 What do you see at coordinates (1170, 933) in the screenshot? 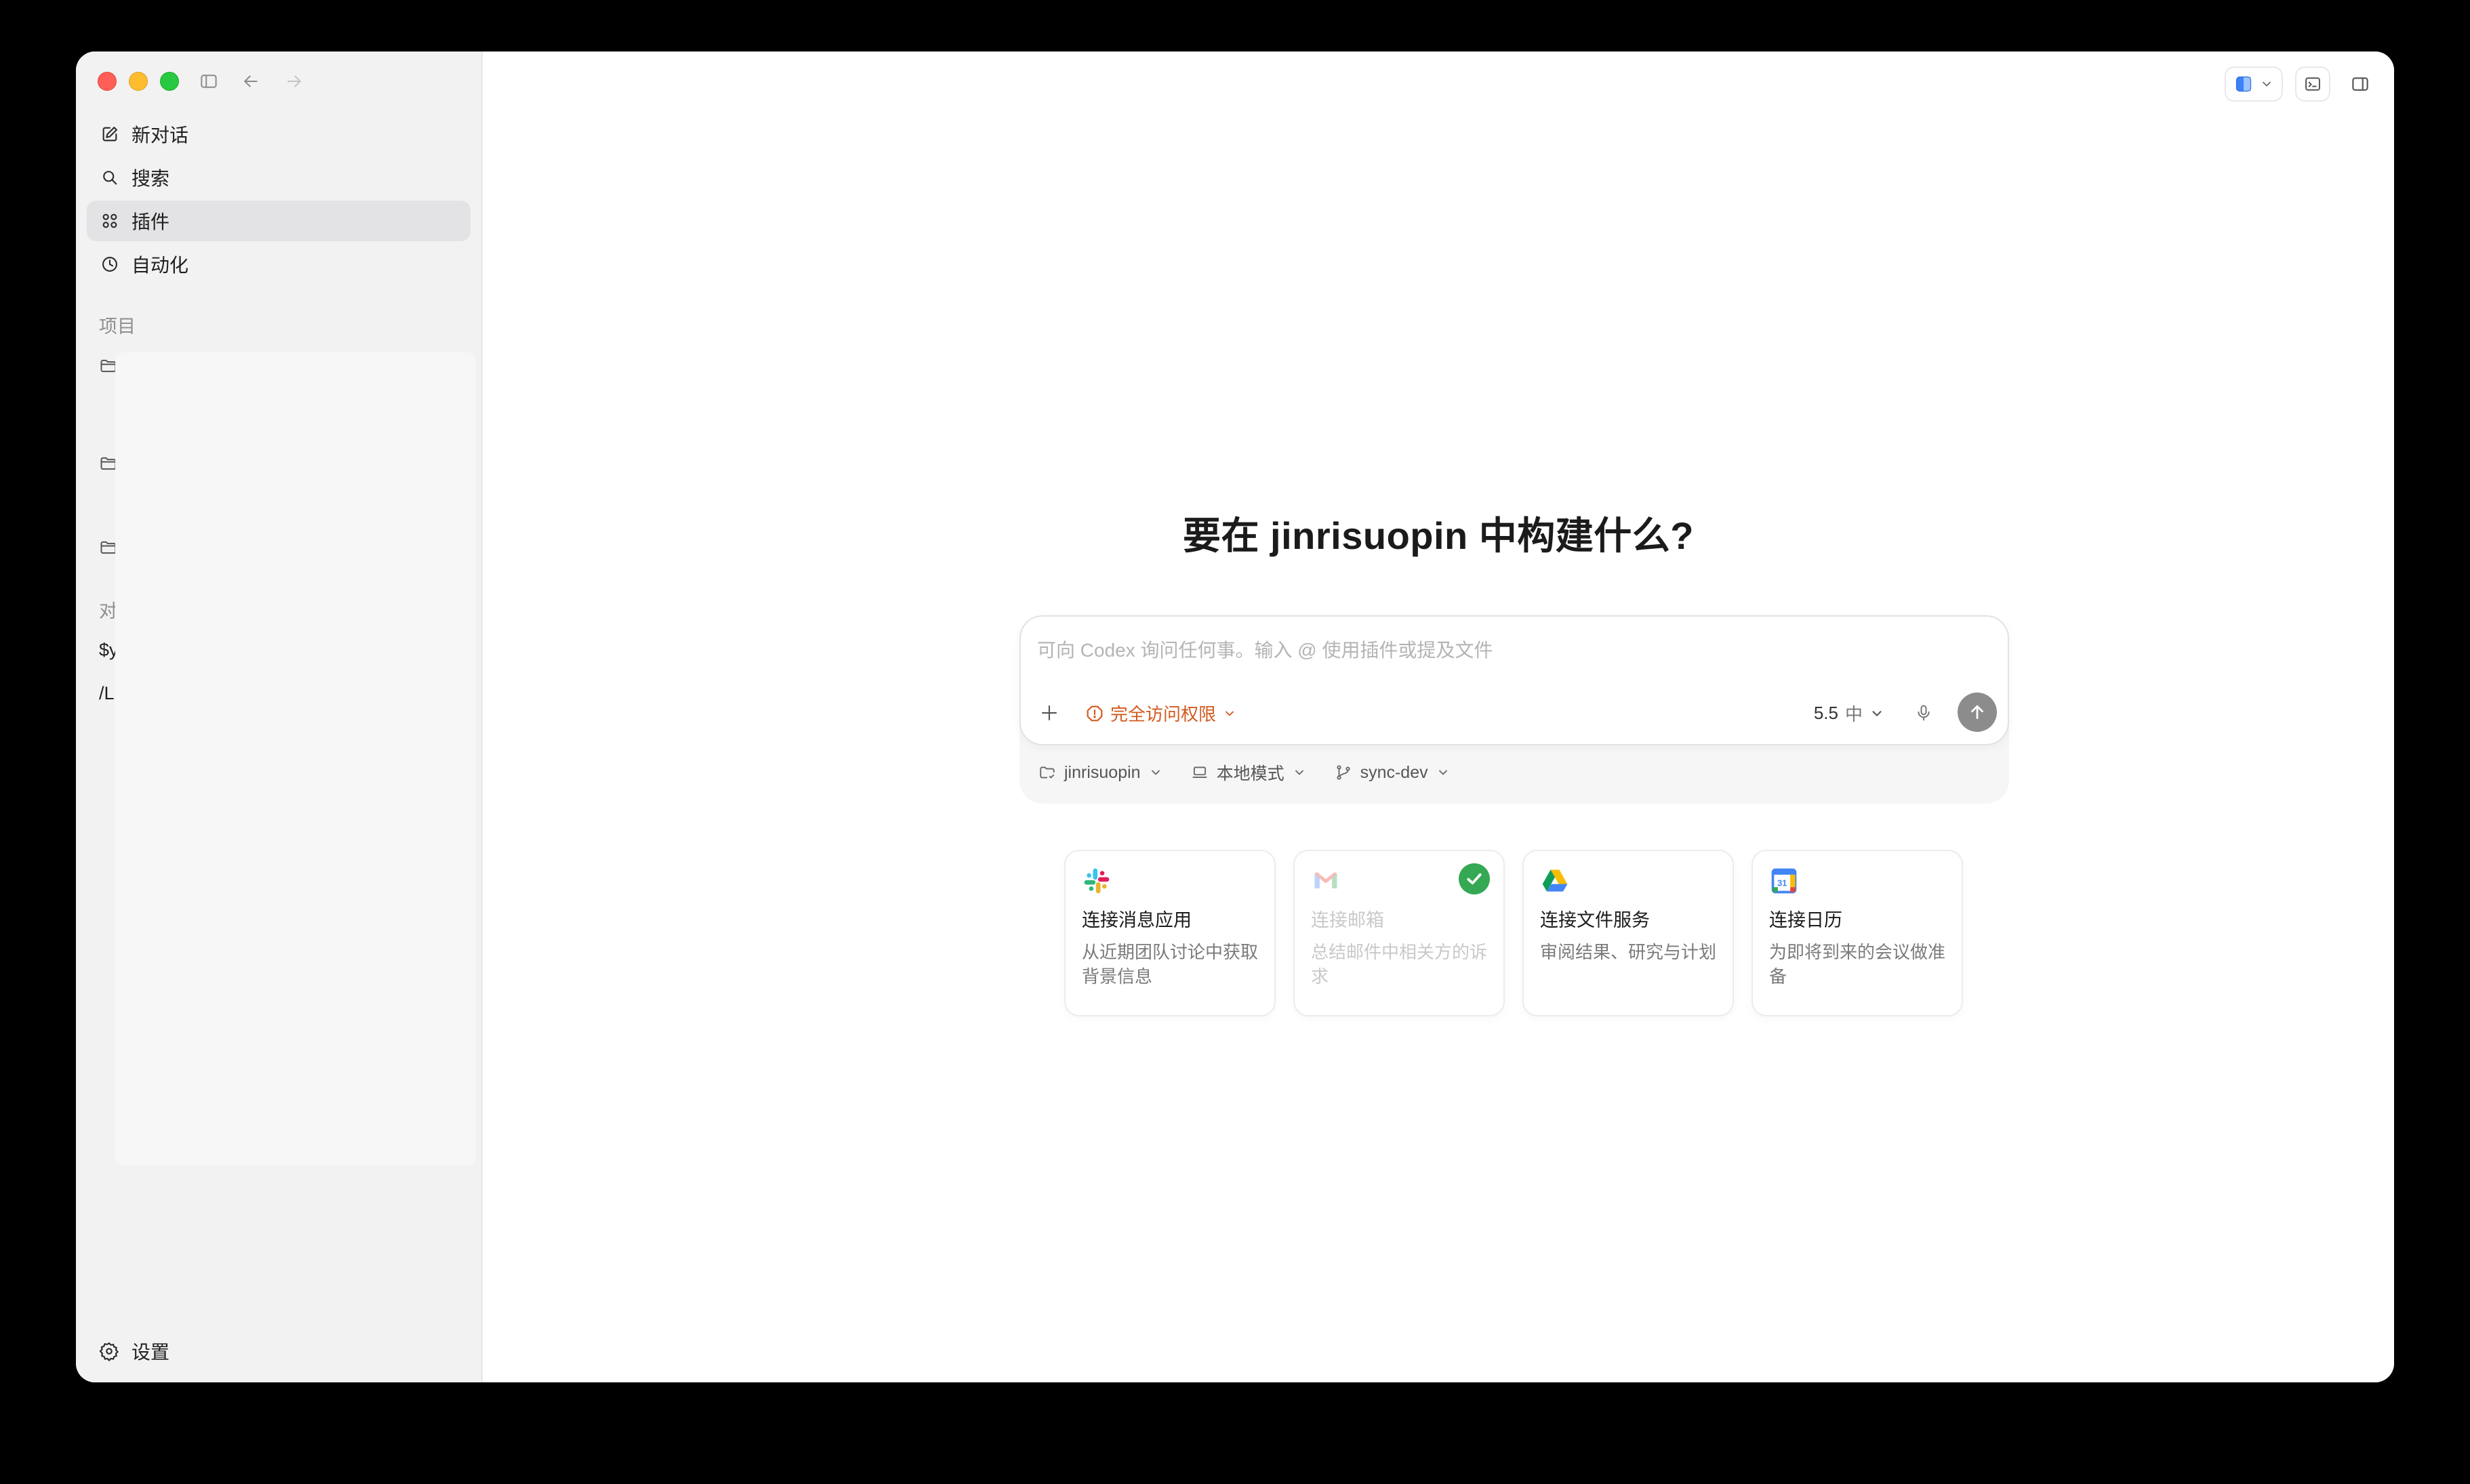
I see `connector-card-messaging: 连接消息应用 从近期团队讨论中获取背景信息` at bounding box center [1170, 933].